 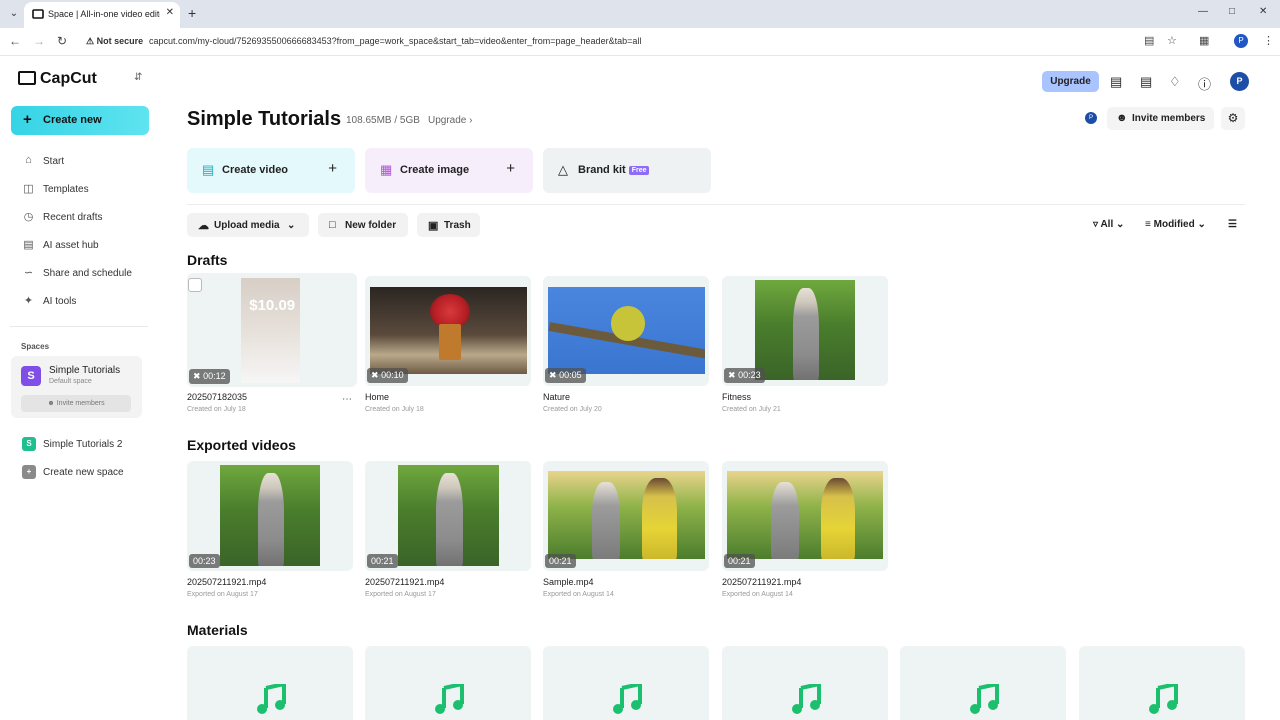 I want to click on back-icon: ←, so click(x=15, y=41).